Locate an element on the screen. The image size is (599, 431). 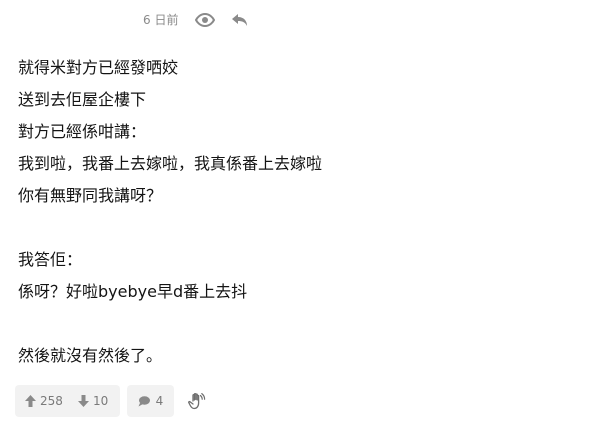
upvote-button: 258 is located at coordinates (44, 401).